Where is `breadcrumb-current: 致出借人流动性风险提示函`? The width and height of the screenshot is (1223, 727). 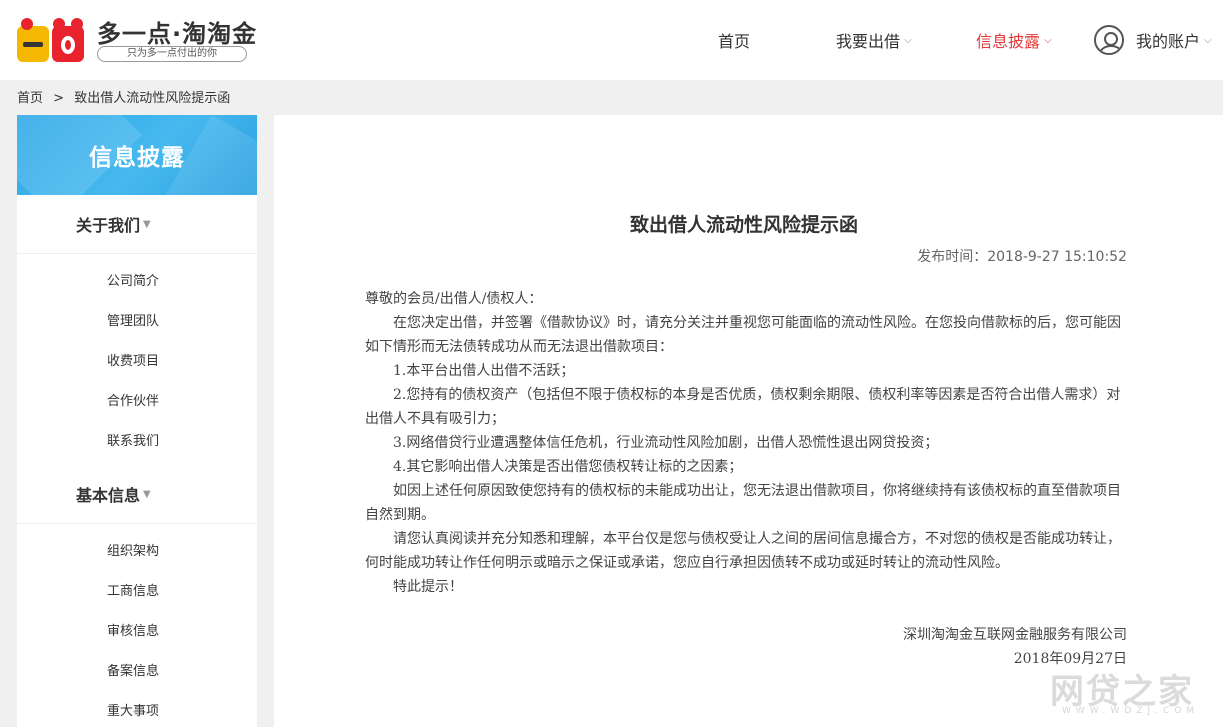
breadcrumb-current: 致出借人流动性风险提示函 is located at coordinates (152, 98).